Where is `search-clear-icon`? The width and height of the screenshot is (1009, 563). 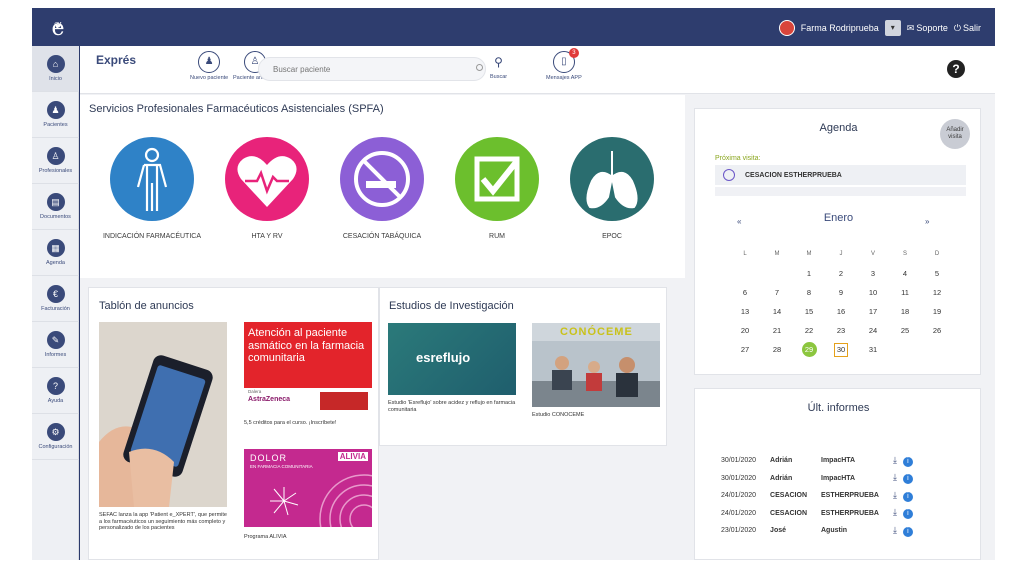 search-clear-icon is located at coordinates (479, 67).